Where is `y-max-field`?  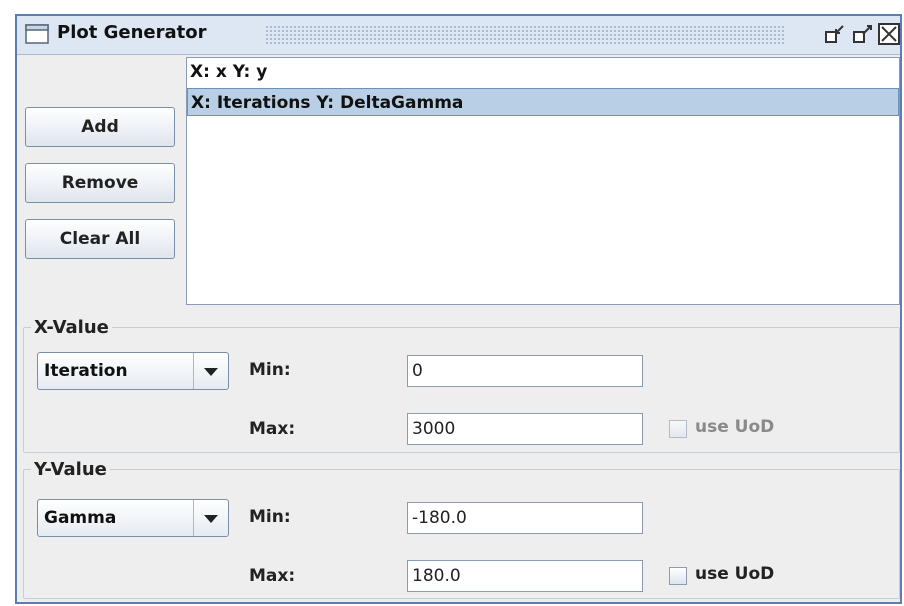
y-max-field is located at coordinates (525, 576).